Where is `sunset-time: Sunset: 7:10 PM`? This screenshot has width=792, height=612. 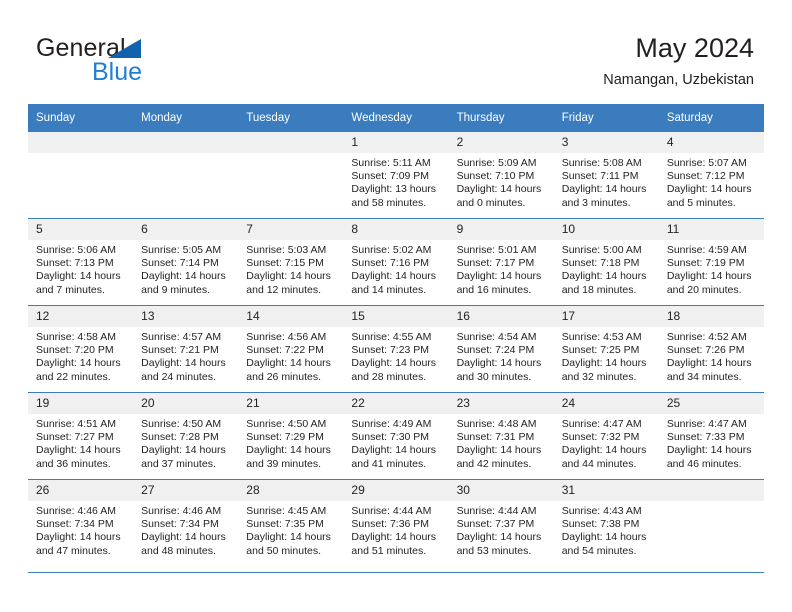 sunset-time: Sunset: 7:10 PM is located at coordinates (495, 176).